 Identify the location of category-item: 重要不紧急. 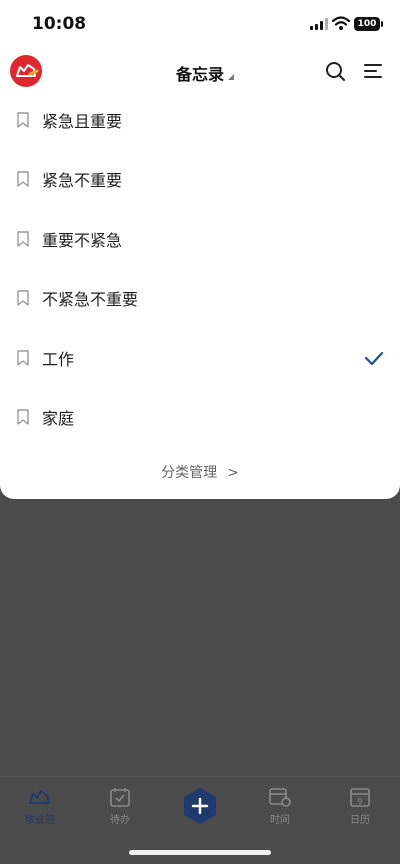
(200, 239).